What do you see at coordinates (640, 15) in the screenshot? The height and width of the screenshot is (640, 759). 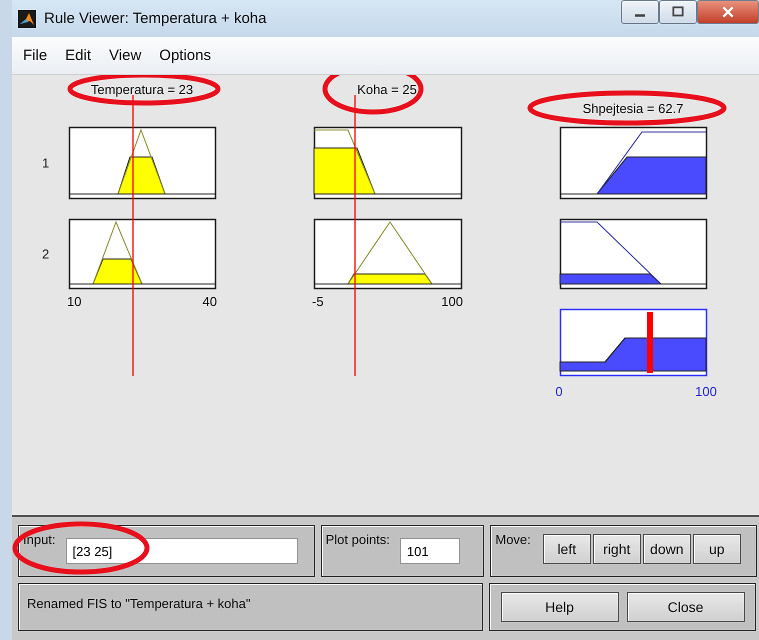 I see `minimize-icon` at bounding box center [640, 15].